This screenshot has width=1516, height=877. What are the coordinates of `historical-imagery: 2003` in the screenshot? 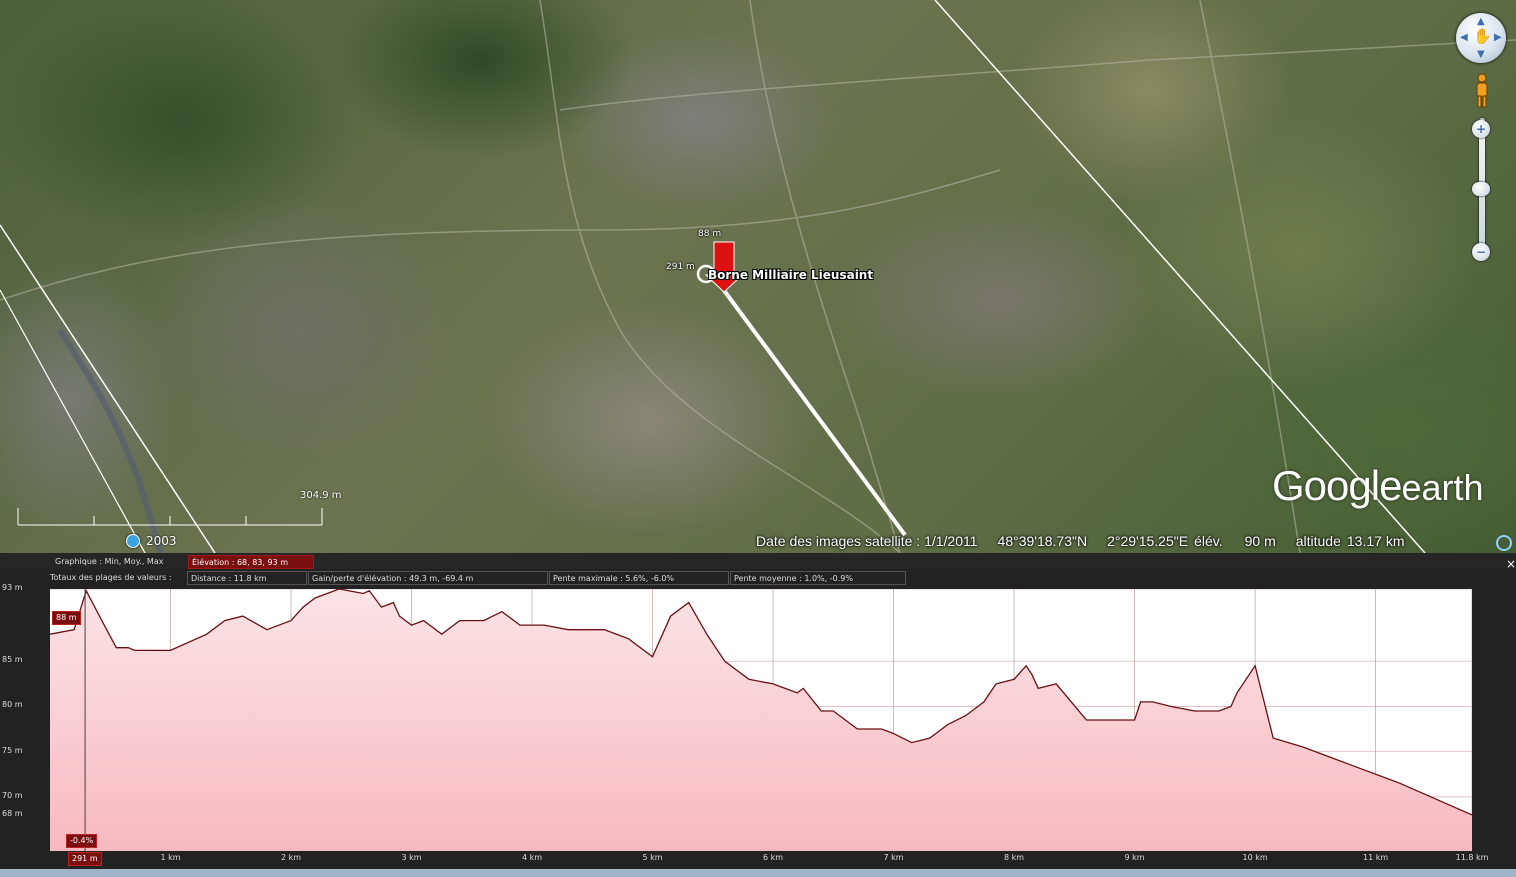 It's located at (151, 541).